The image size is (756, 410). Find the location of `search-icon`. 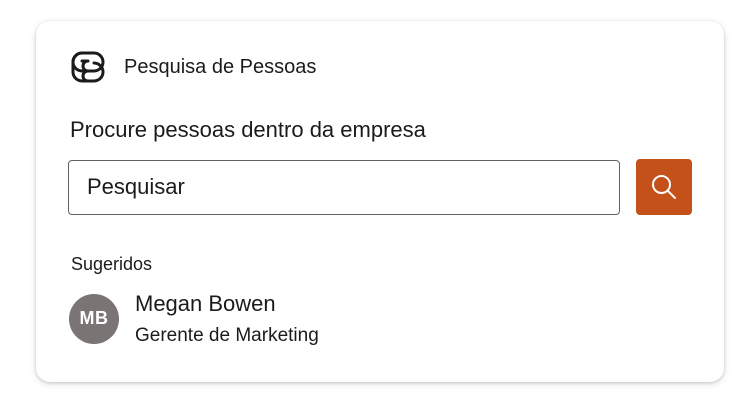

search-icon is located at coordinates (664, 187).